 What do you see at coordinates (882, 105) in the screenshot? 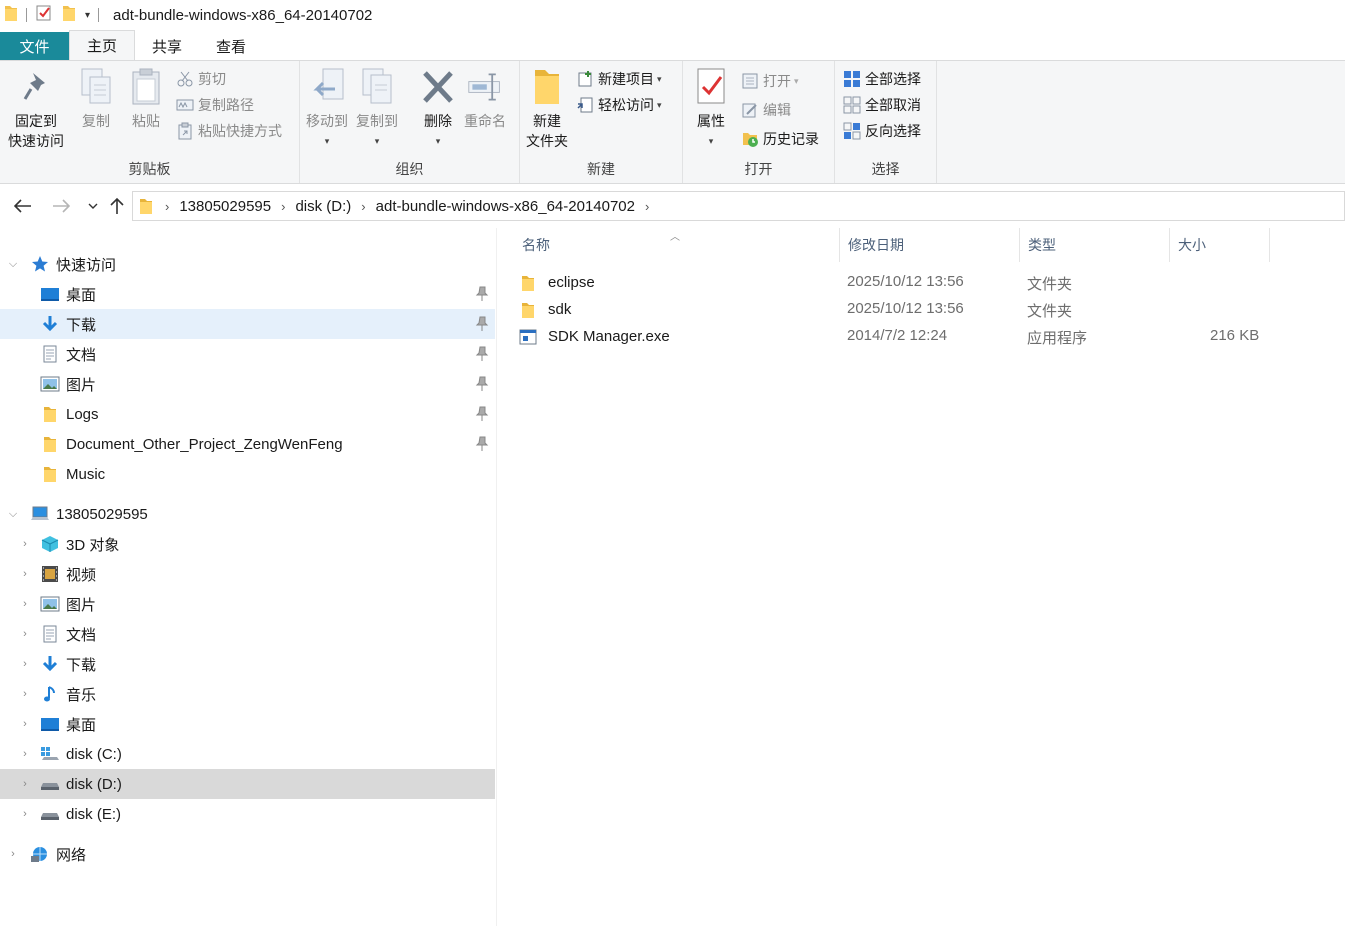
I see `select-none-button: 全部取消` at bounding box center [882, 105].